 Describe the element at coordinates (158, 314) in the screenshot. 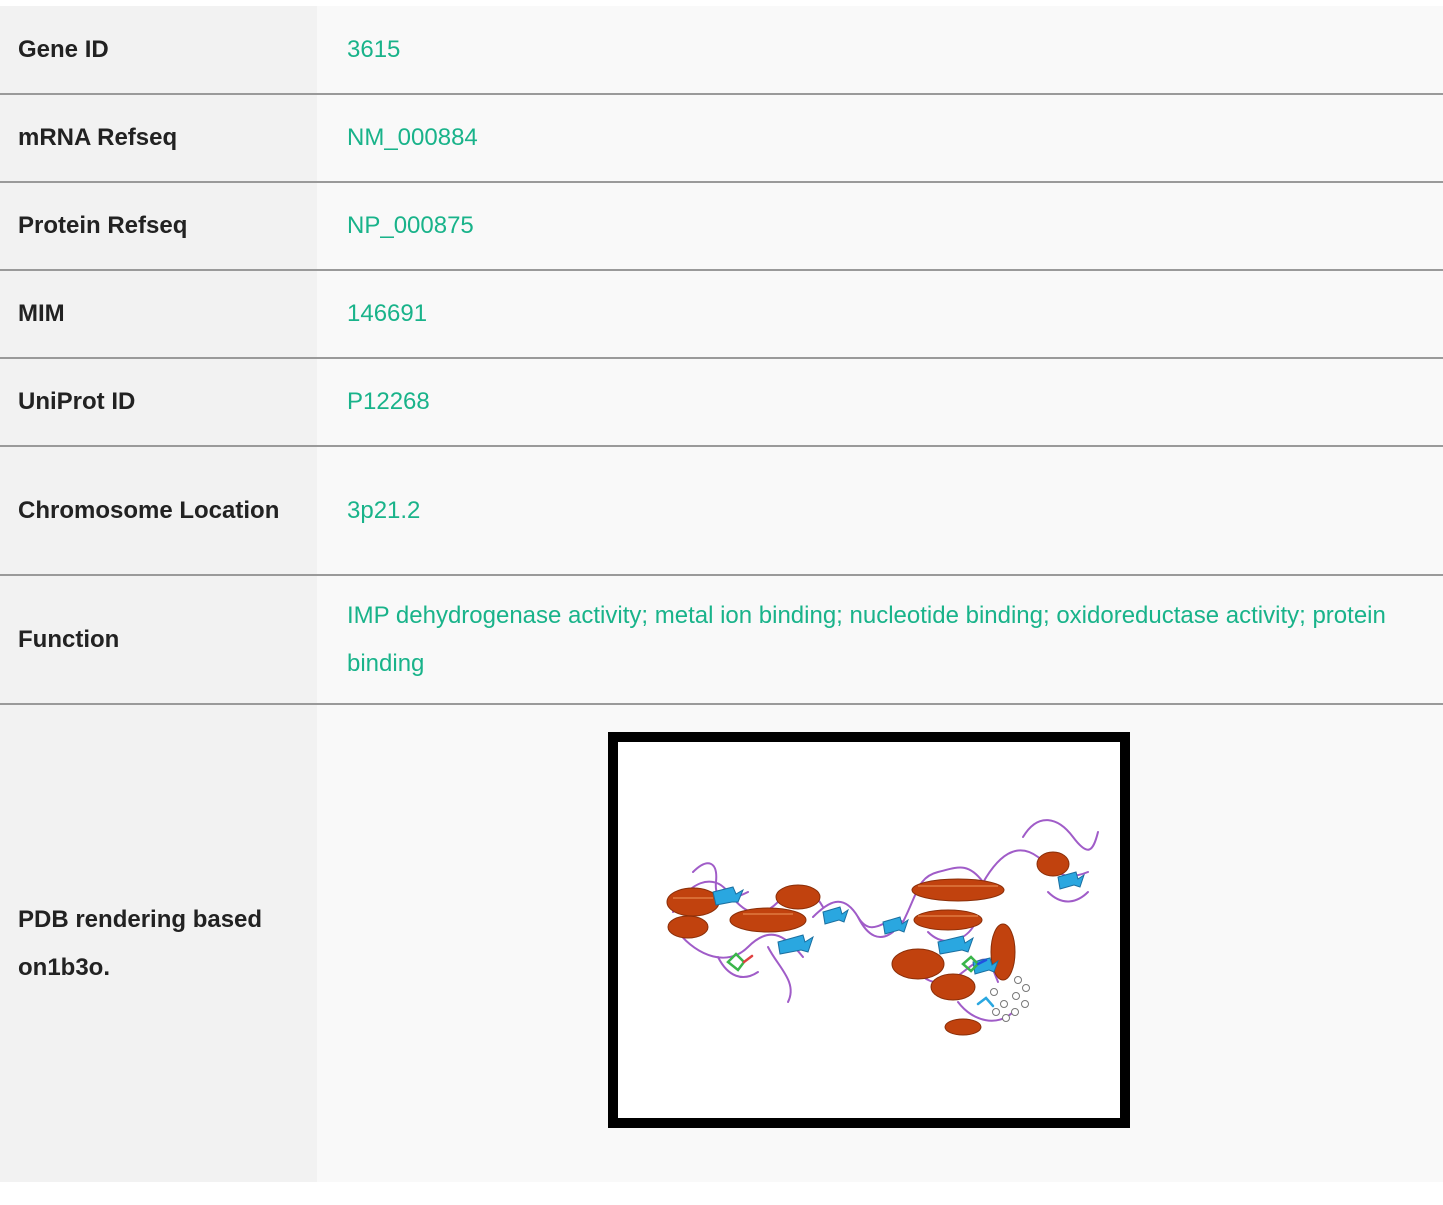

I see `mim-label: MIM` at that location.